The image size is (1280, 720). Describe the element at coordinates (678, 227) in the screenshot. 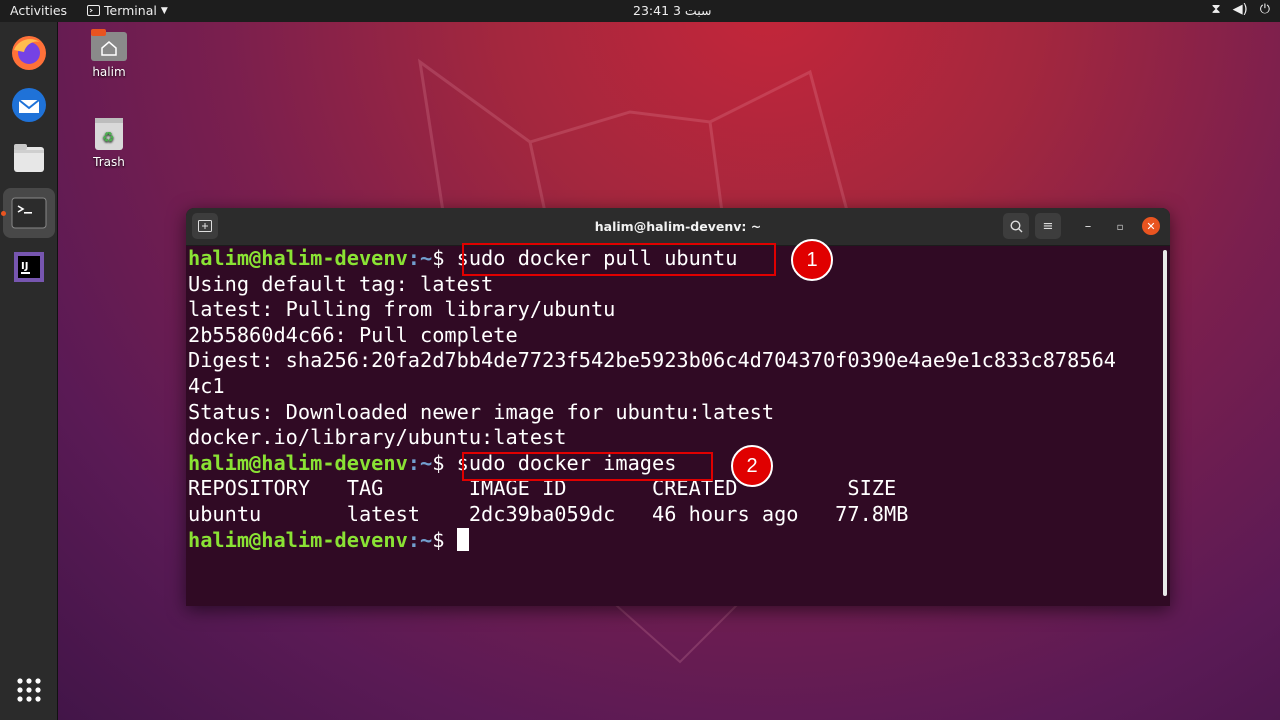

I see `terminal-titlebar: halim@halim-devenv: ~ ≡ – ▫ ✕` at that location.